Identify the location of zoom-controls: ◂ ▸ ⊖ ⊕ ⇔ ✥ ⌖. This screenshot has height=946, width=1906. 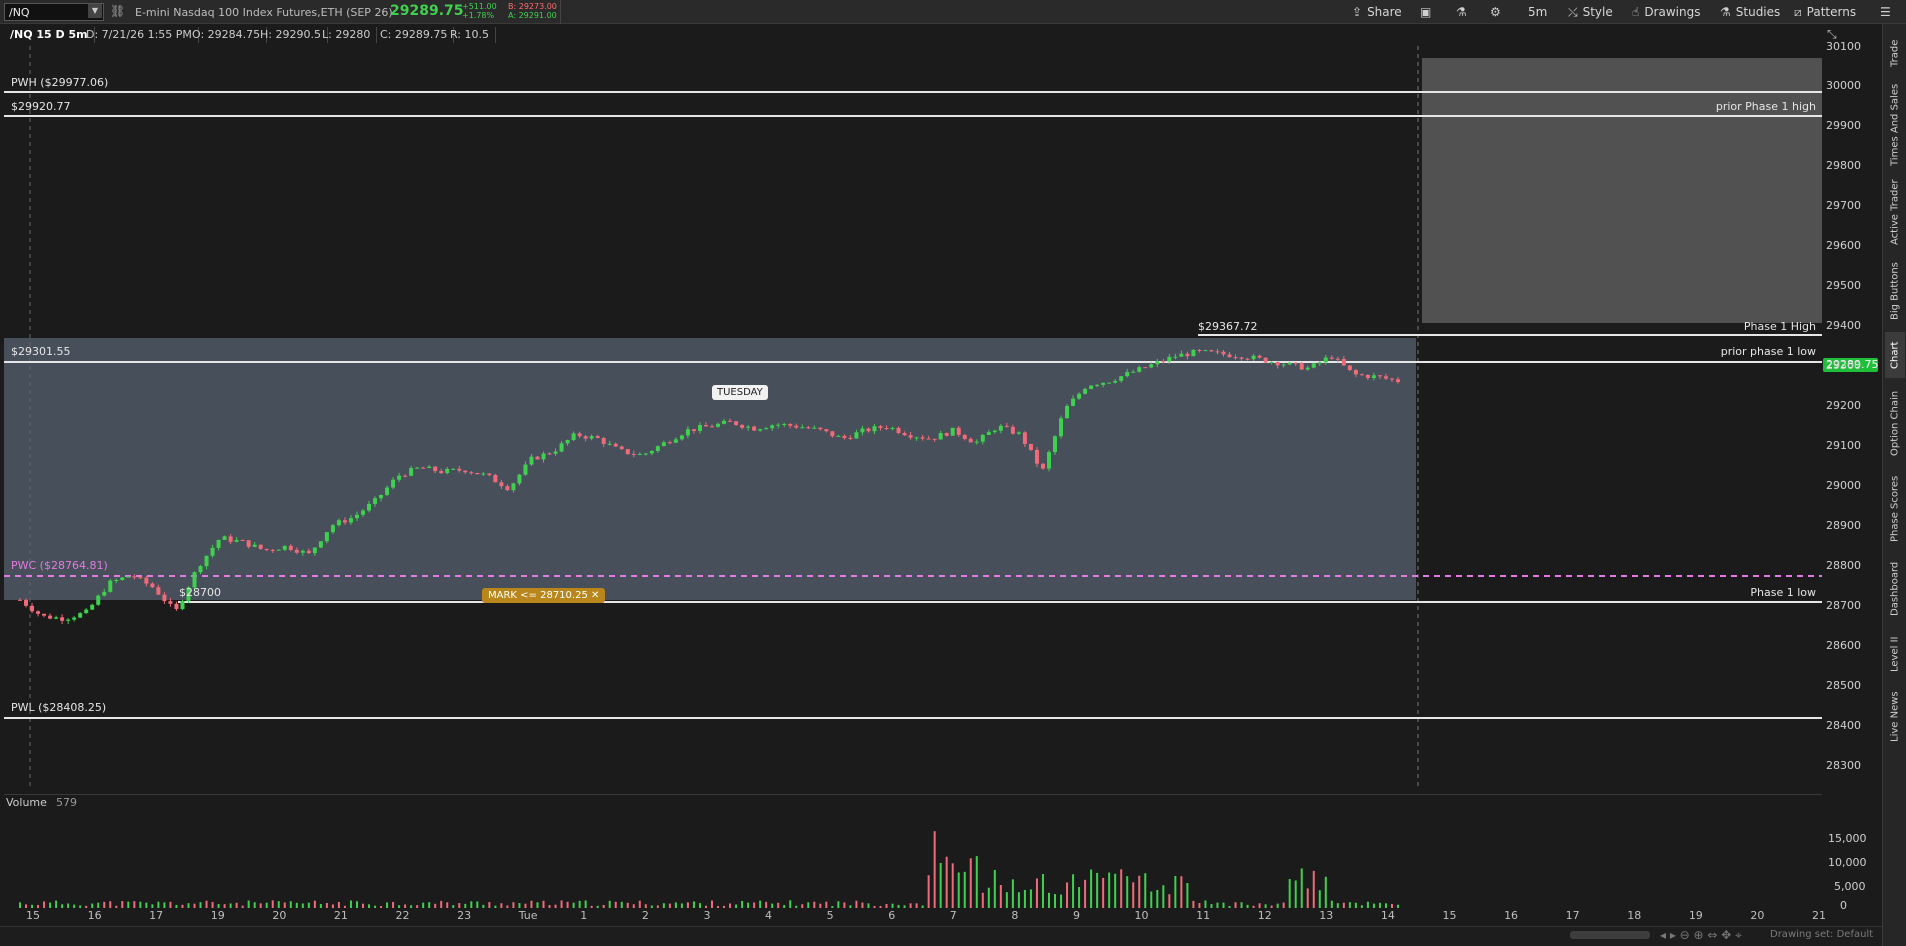
(1701, 935).